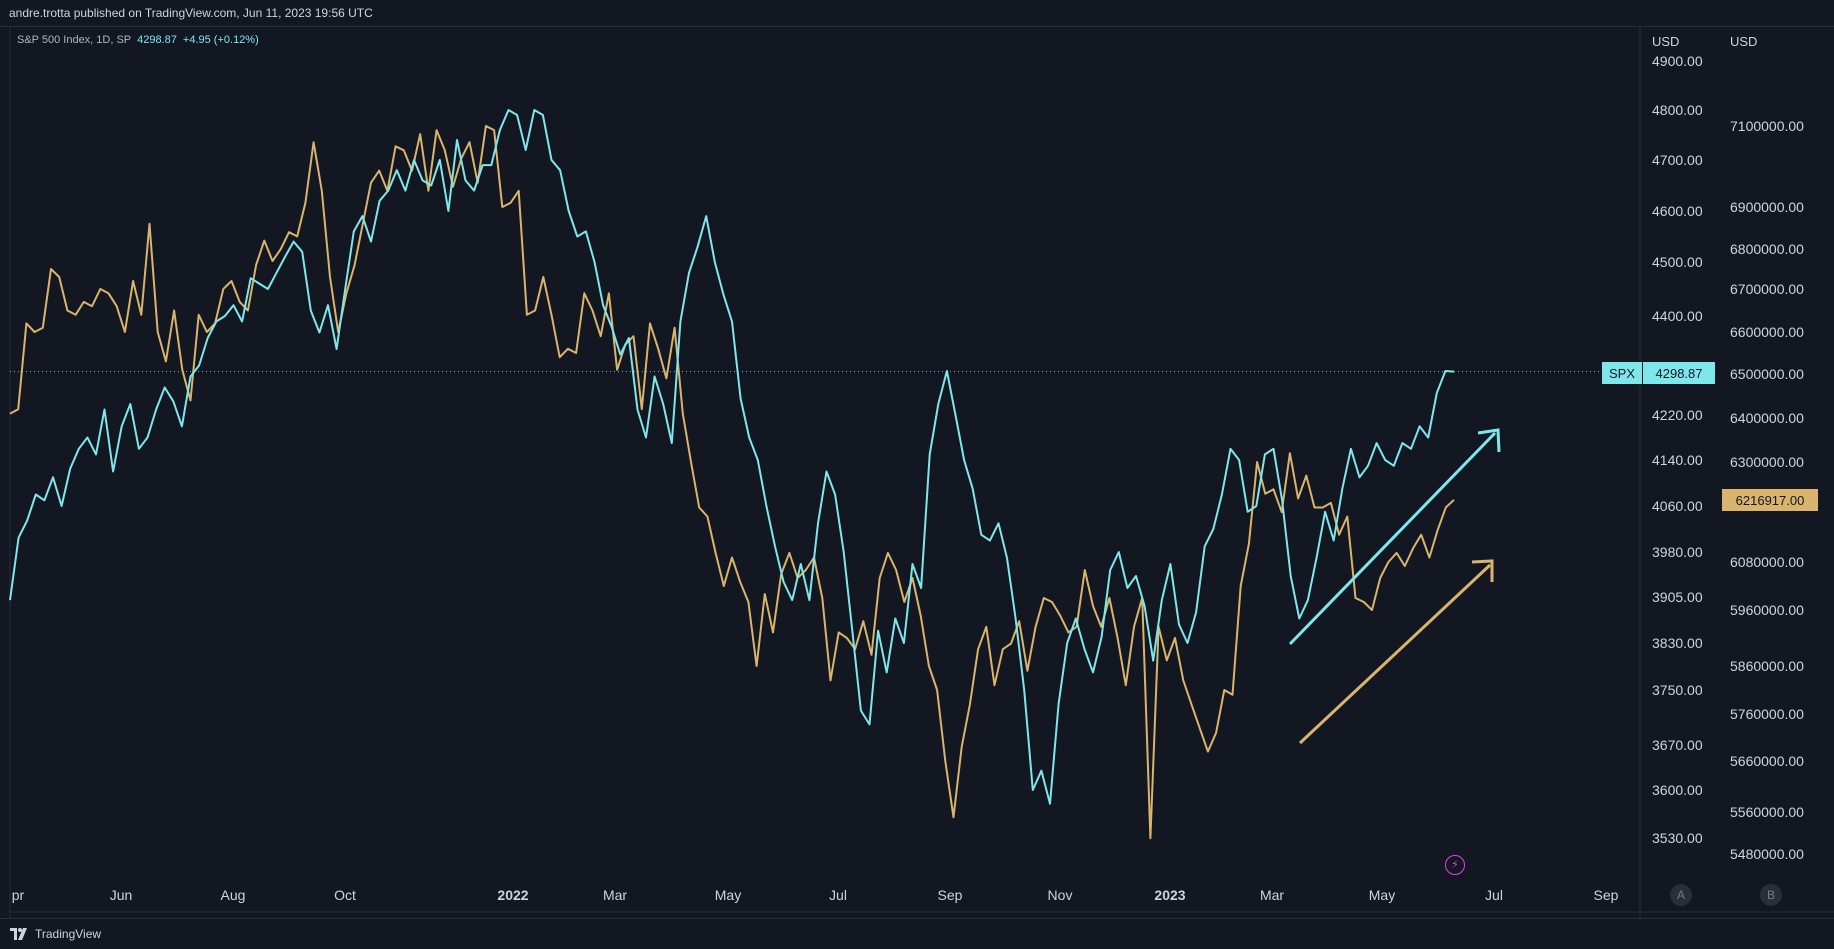 The image size is (1834, 949). What do you see at coordinates (1767, 666) in the screenshot?
I see `right-axis-tick: 5860000.00` at bounding box center [1767, 666].